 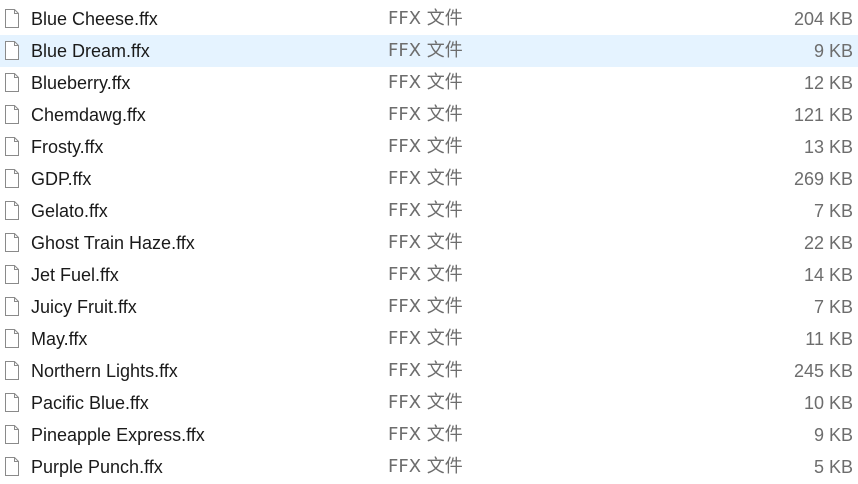 I want to click on file-row-2: Blue Dream.ffx FFX 文件 9 KB, so click(x=429, y=51).